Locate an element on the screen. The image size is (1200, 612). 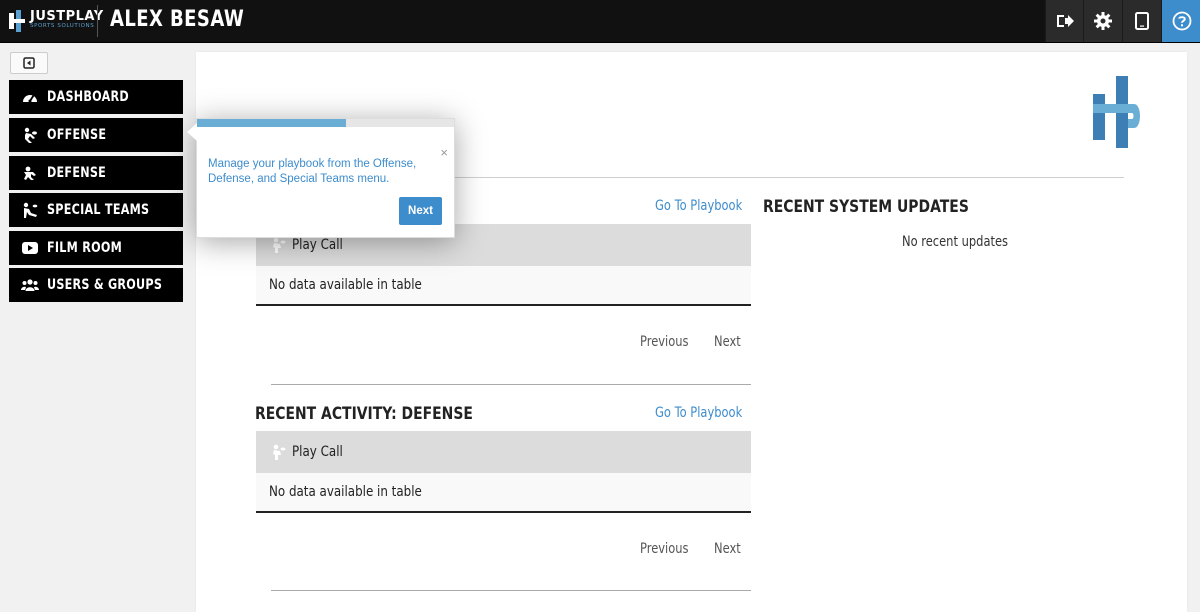
tablet-icon is located at coordinates (1142, 21).